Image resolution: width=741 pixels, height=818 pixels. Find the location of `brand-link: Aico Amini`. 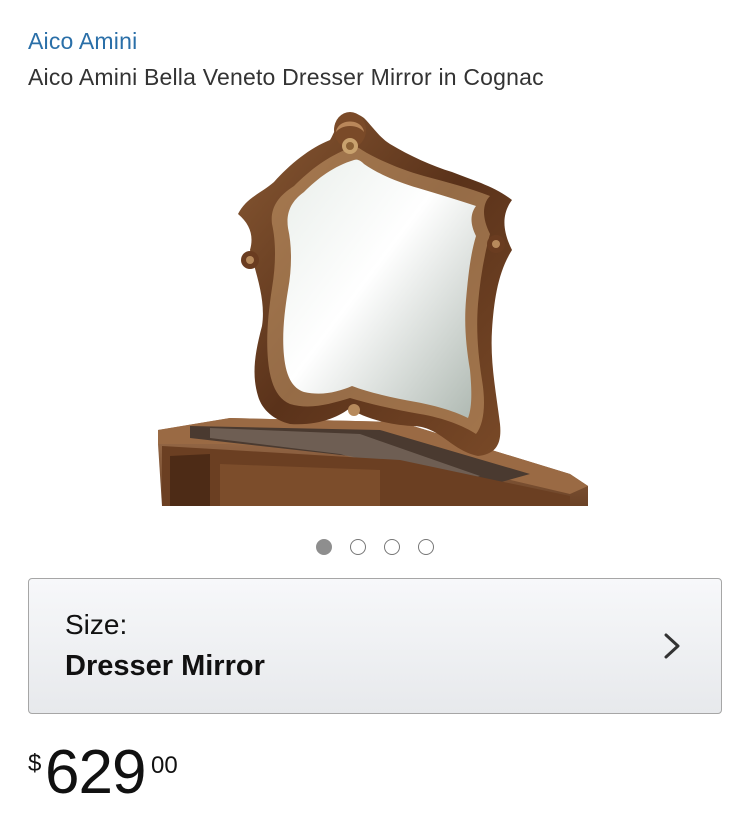

brand-link: Aico Amini is located at coordinates (82, 41).